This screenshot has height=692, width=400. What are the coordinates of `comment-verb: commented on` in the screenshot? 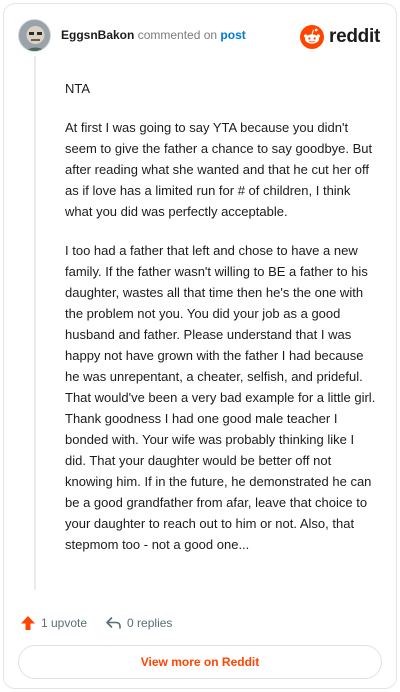 It's located at (177, 35).